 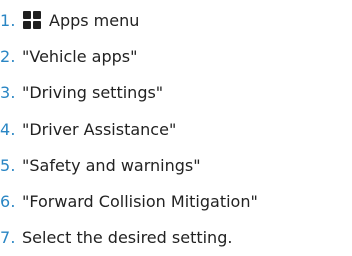 I want to click on step-number: 2., so click(x=8, y=56).